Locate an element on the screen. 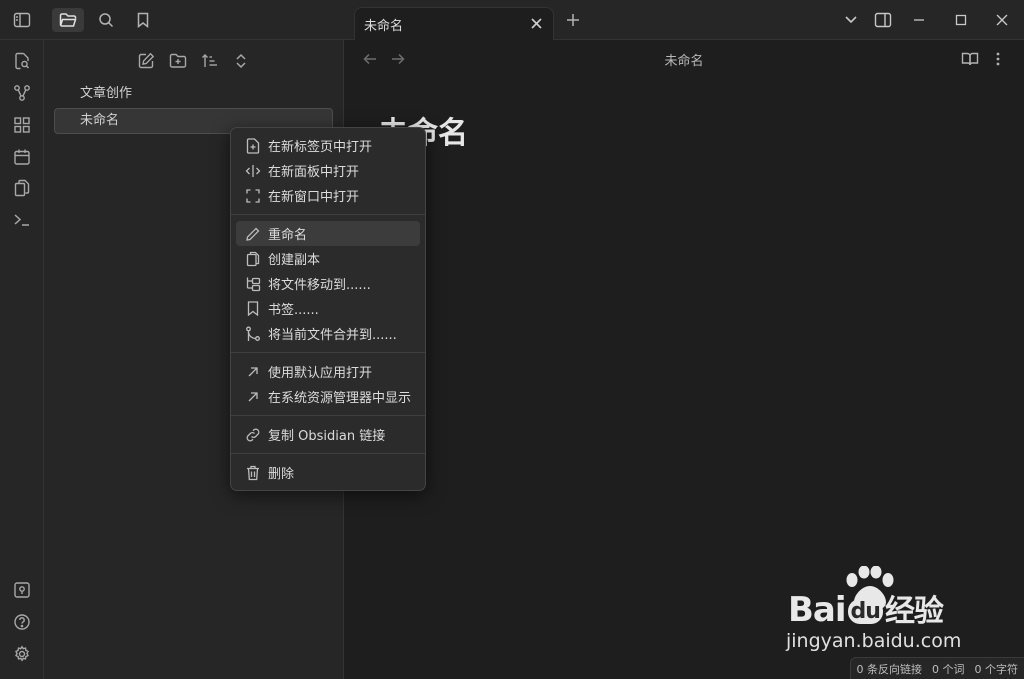  bookmark-icon is located at coordinates (143, 20).